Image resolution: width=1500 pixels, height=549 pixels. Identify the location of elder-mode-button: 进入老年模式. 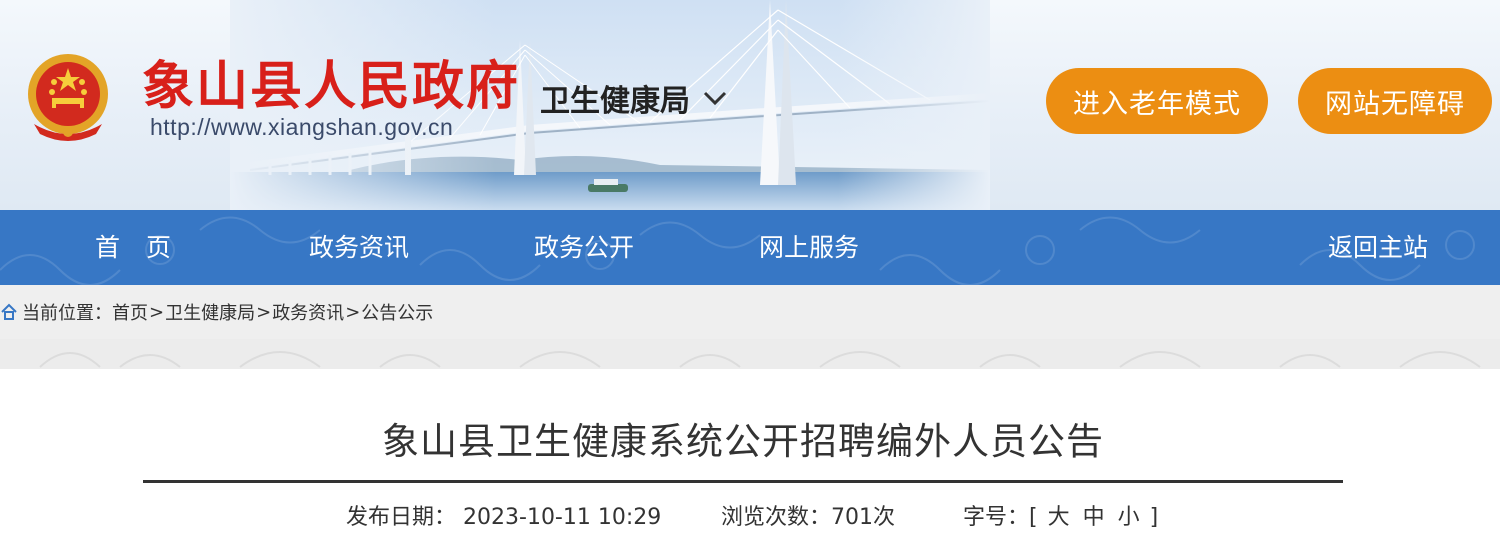
(1157, 101).